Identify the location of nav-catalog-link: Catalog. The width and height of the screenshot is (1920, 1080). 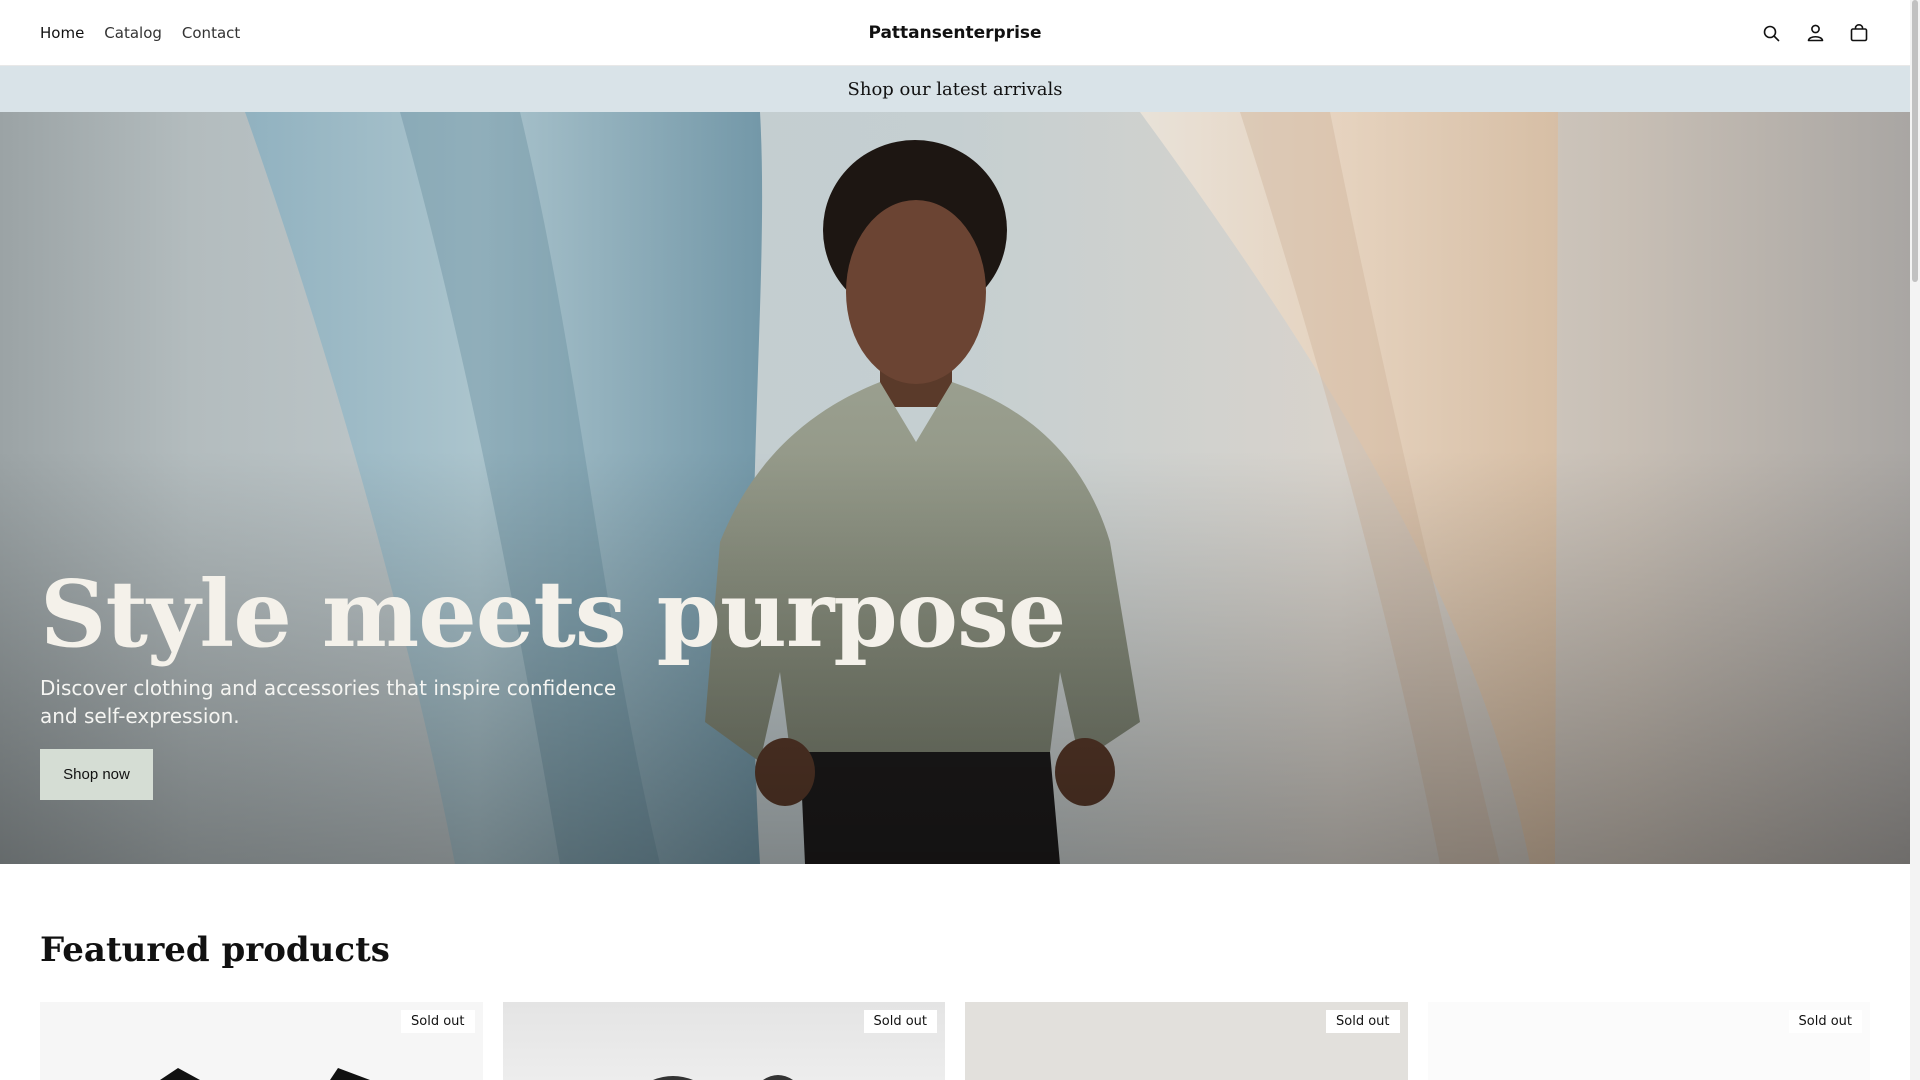
(133, 33).